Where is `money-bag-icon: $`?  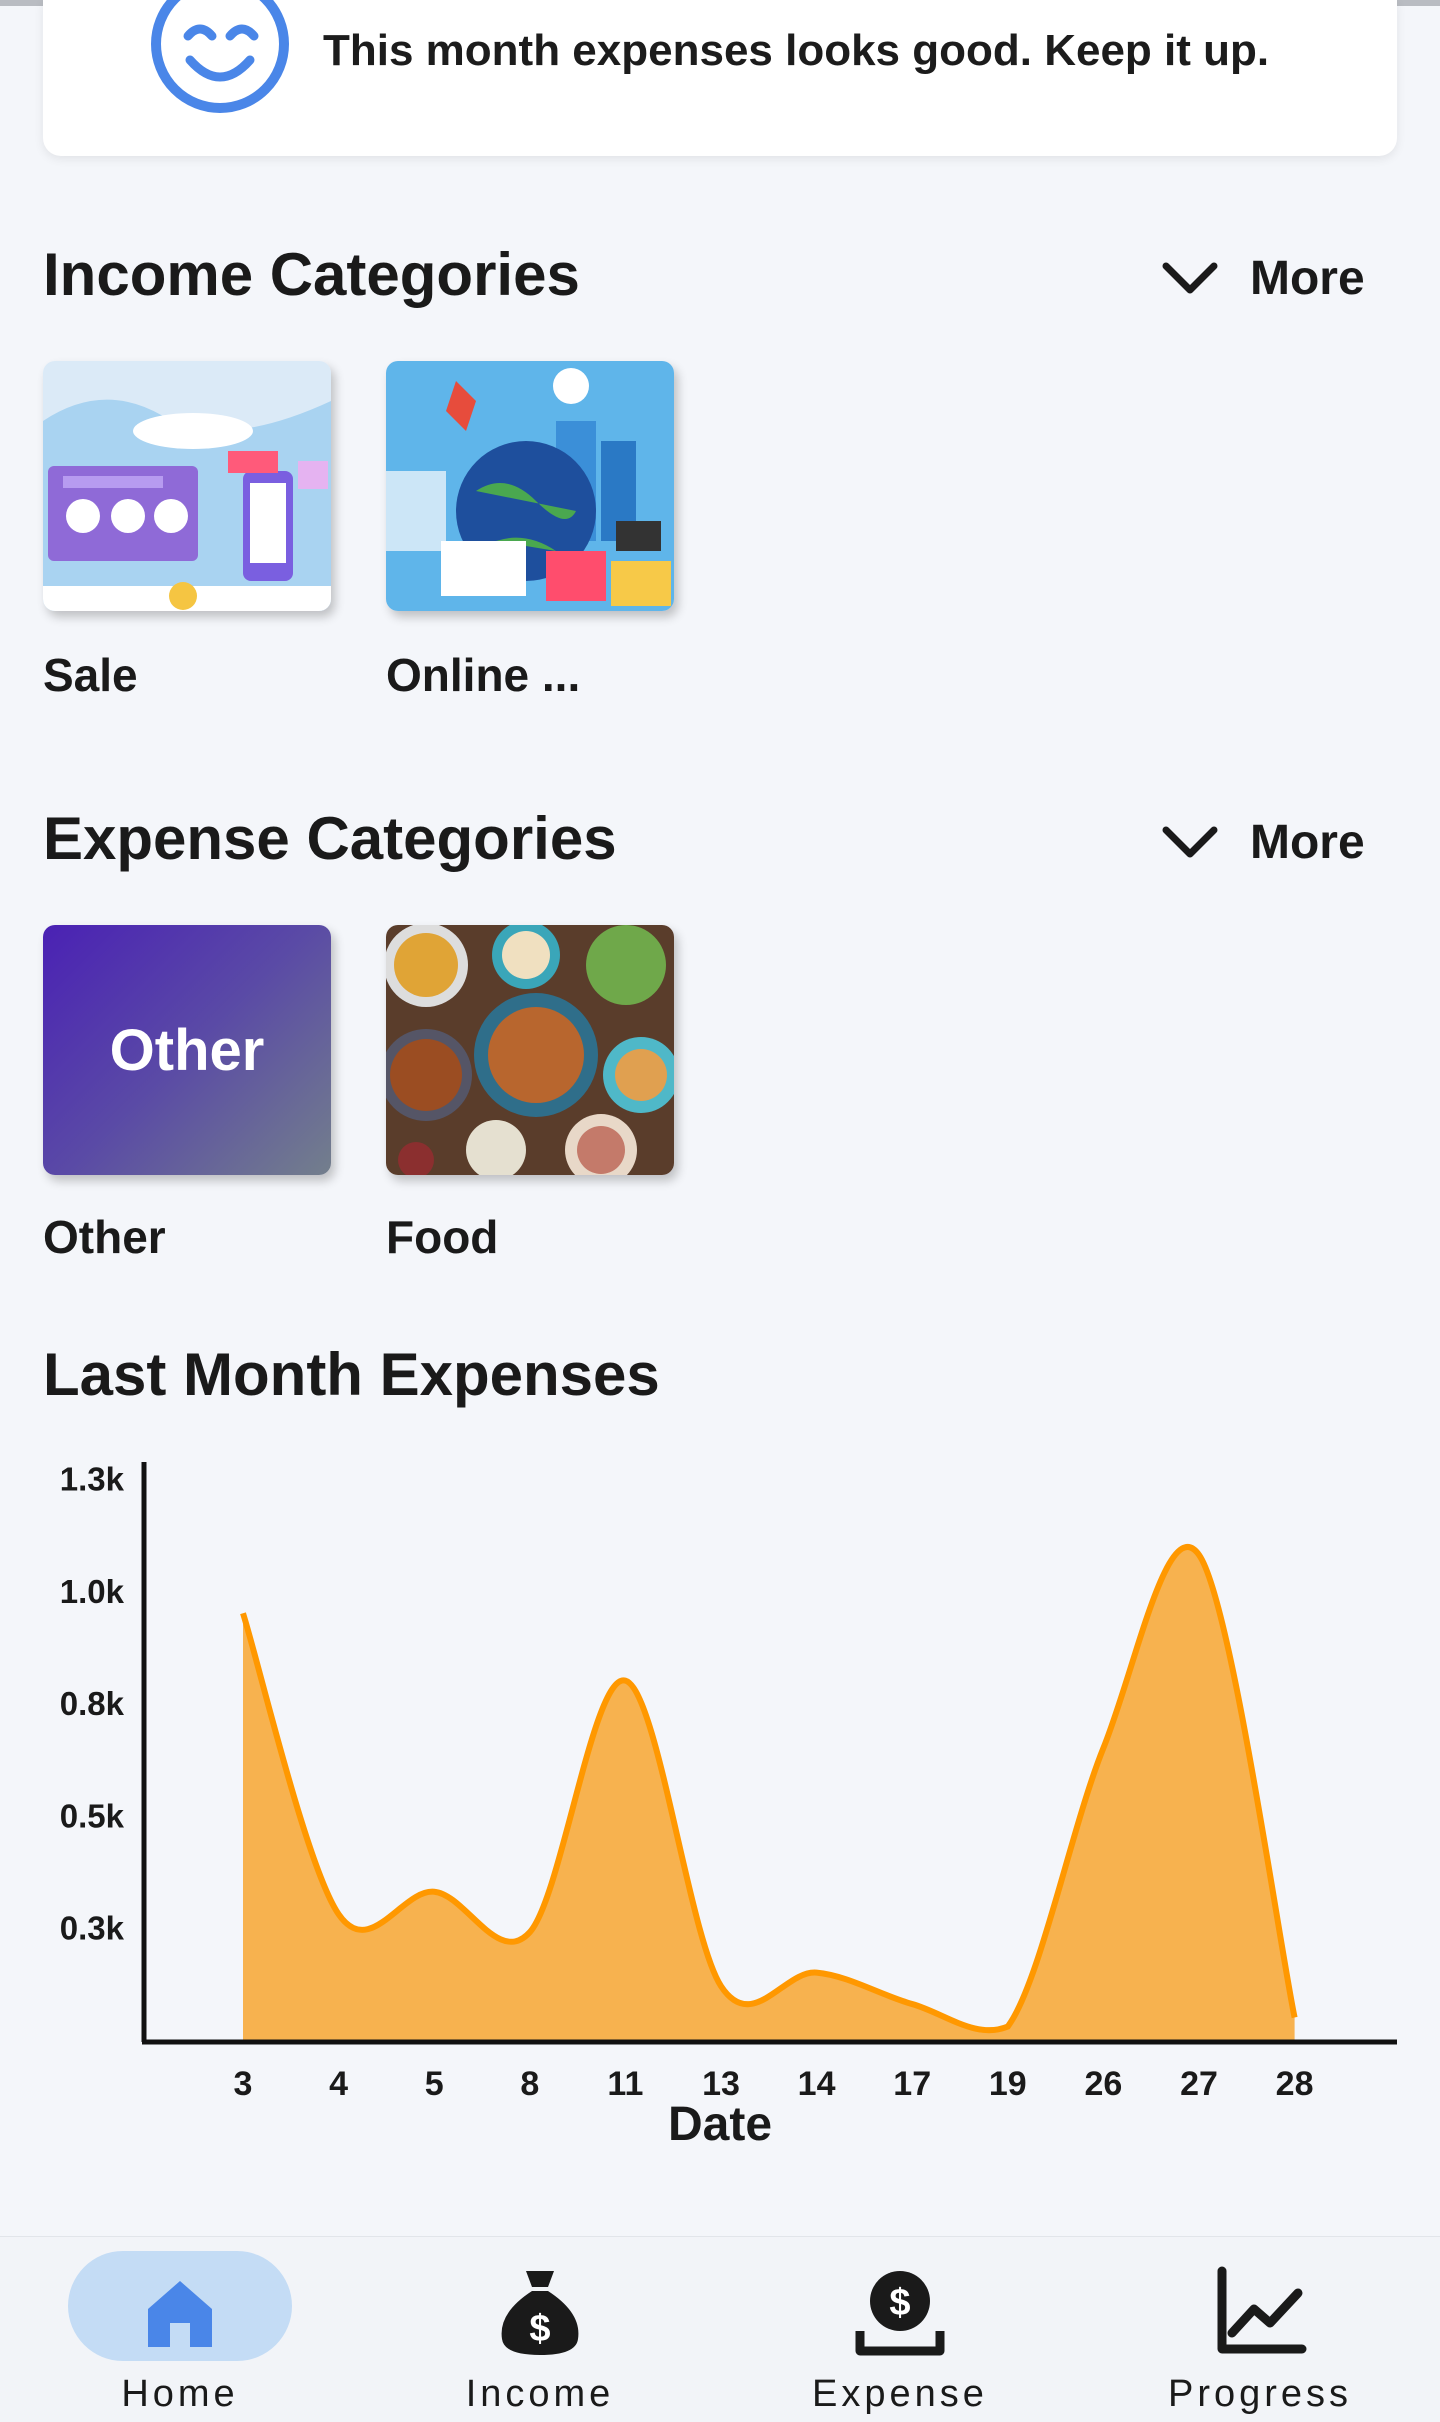
money-bag-icon: $ is located at coordinates (540, 2313).